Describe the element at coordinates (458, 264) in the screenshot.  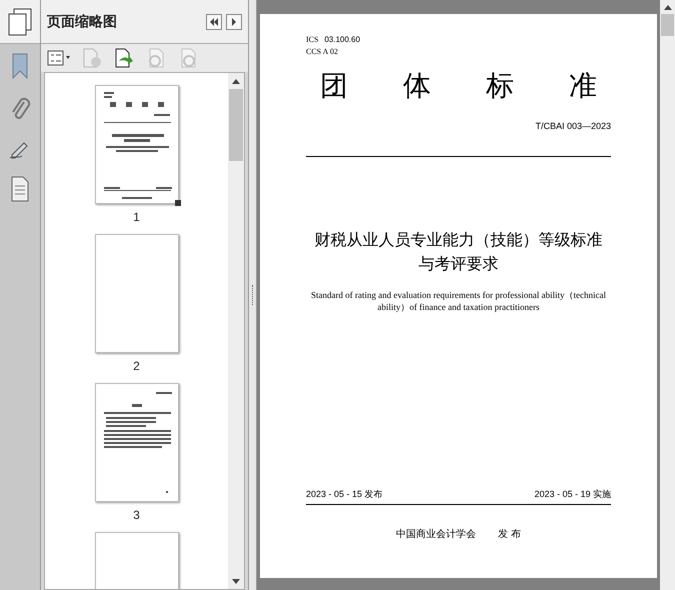
I see `document-title: 与考评要求` at that location.